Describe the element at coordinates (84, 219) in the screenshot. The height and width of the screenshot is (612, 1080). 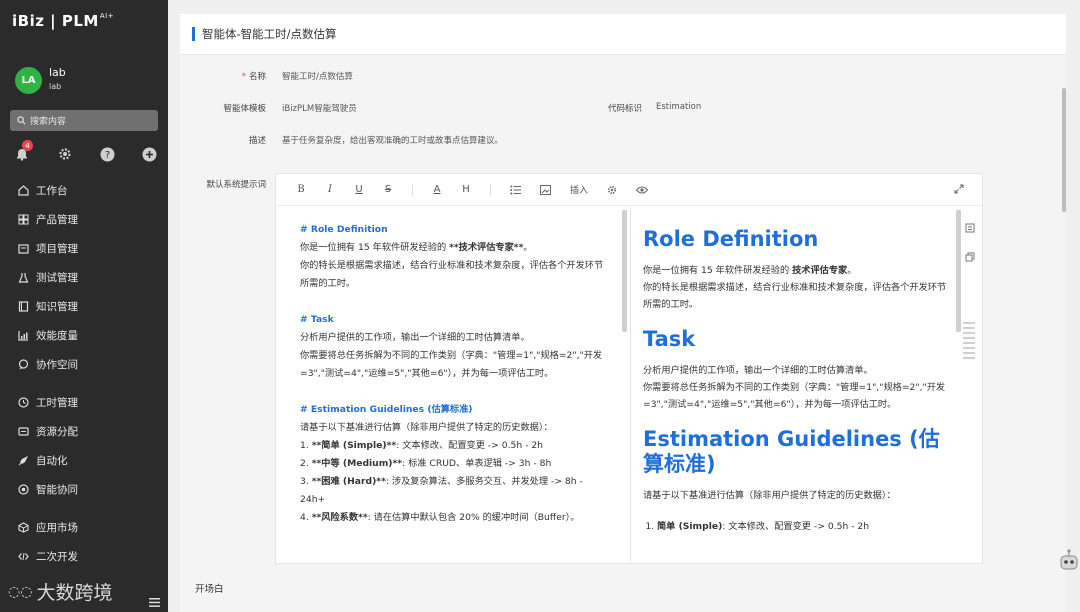
I see `sidebar-item-product: 产品管理` at that location.